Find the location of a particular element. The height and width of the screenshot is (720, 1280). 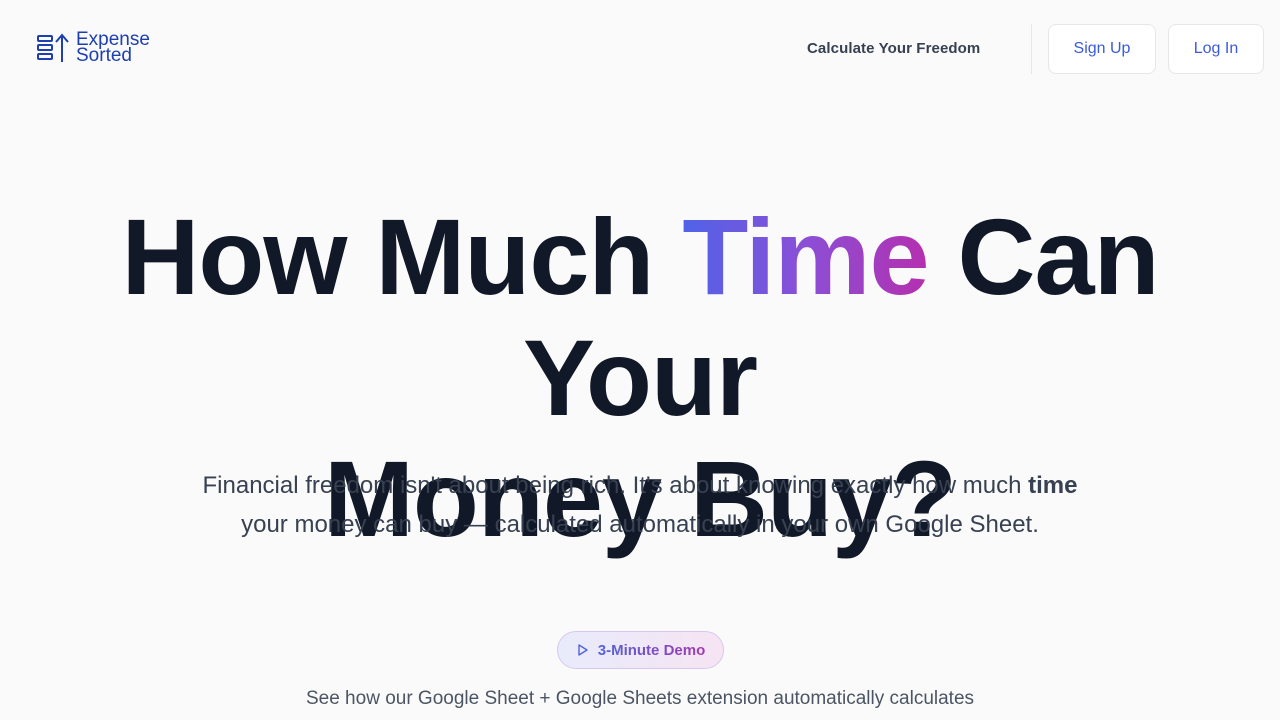

logo-wordmark: Expense Sorted is located at coordinates (113, 48).